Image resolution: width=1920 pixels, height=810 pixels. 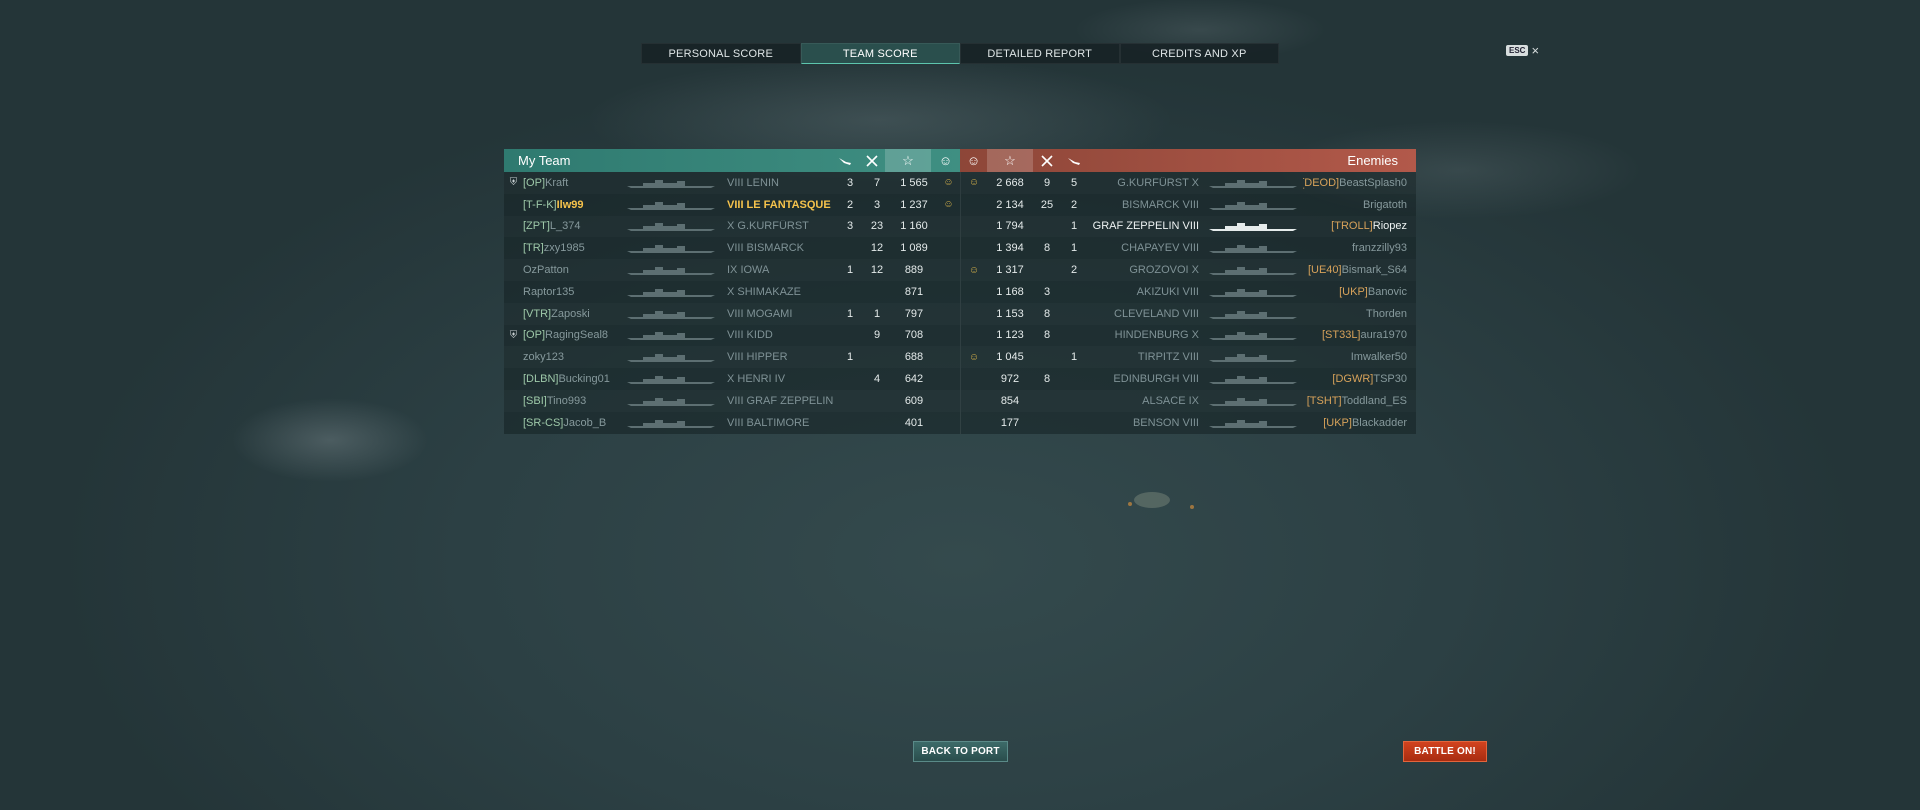 I want to click on player-clan: [OP], so click(x=534, y=182).